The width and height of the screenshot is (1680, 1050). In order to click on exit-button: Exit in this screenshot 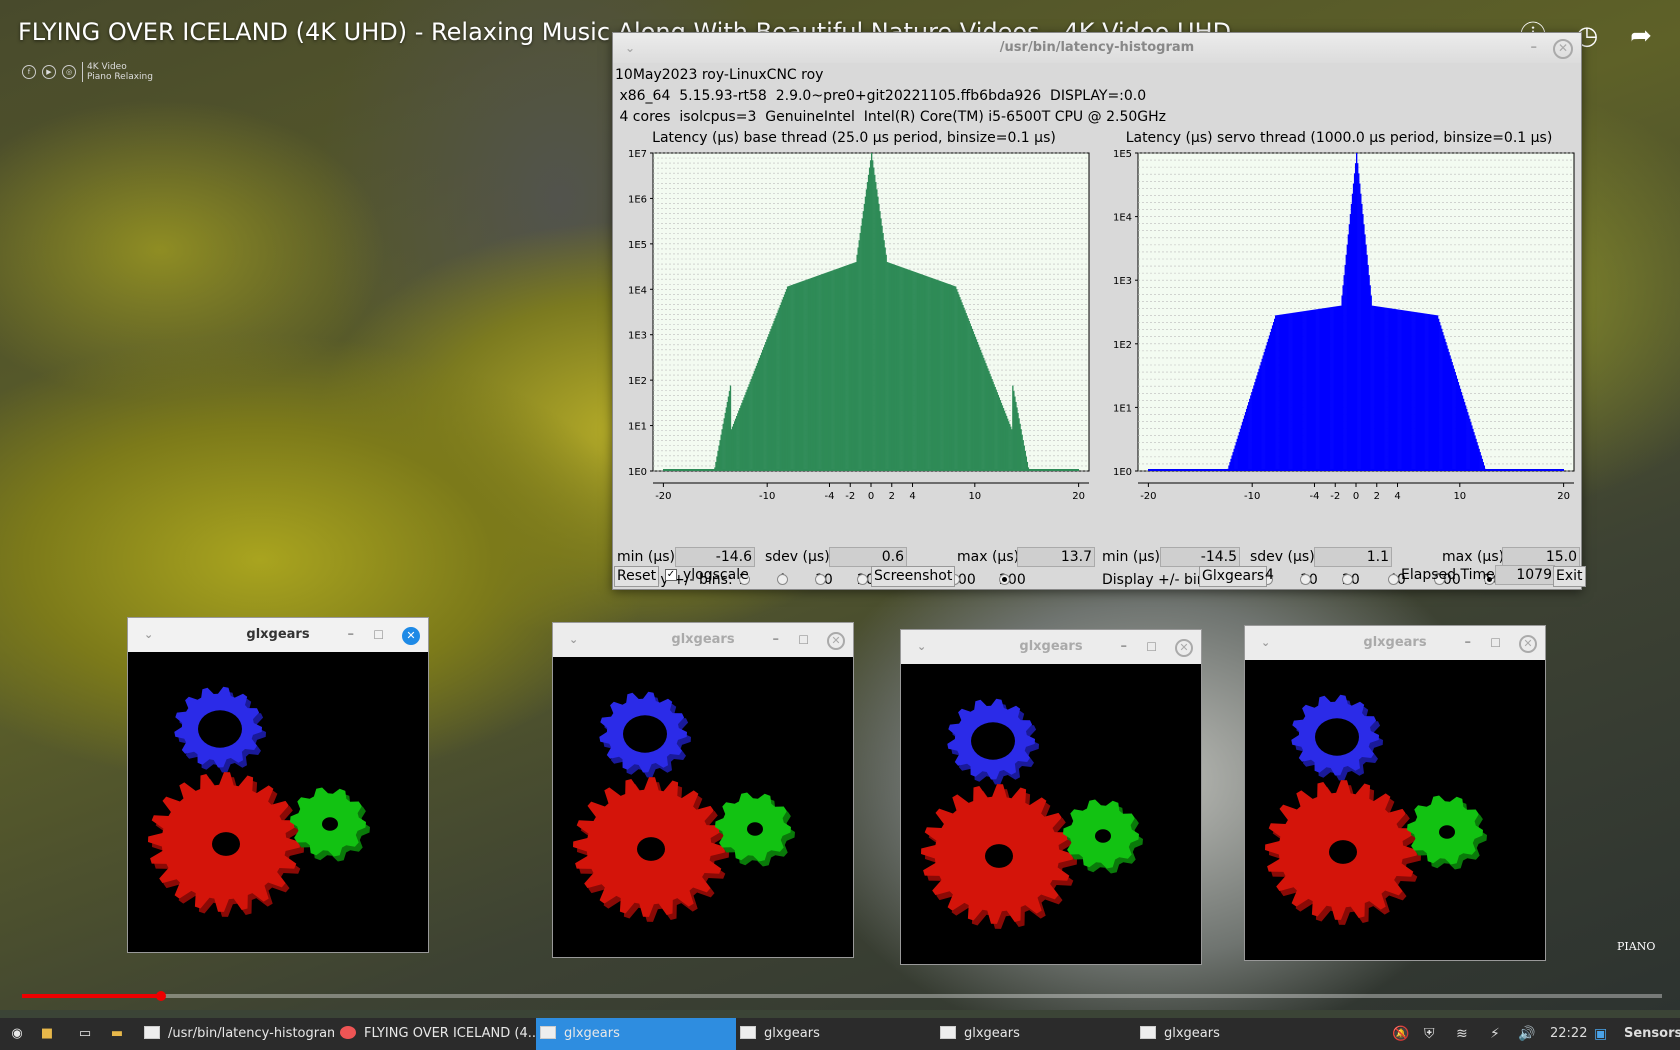, I will do `click(1569, 576)`.